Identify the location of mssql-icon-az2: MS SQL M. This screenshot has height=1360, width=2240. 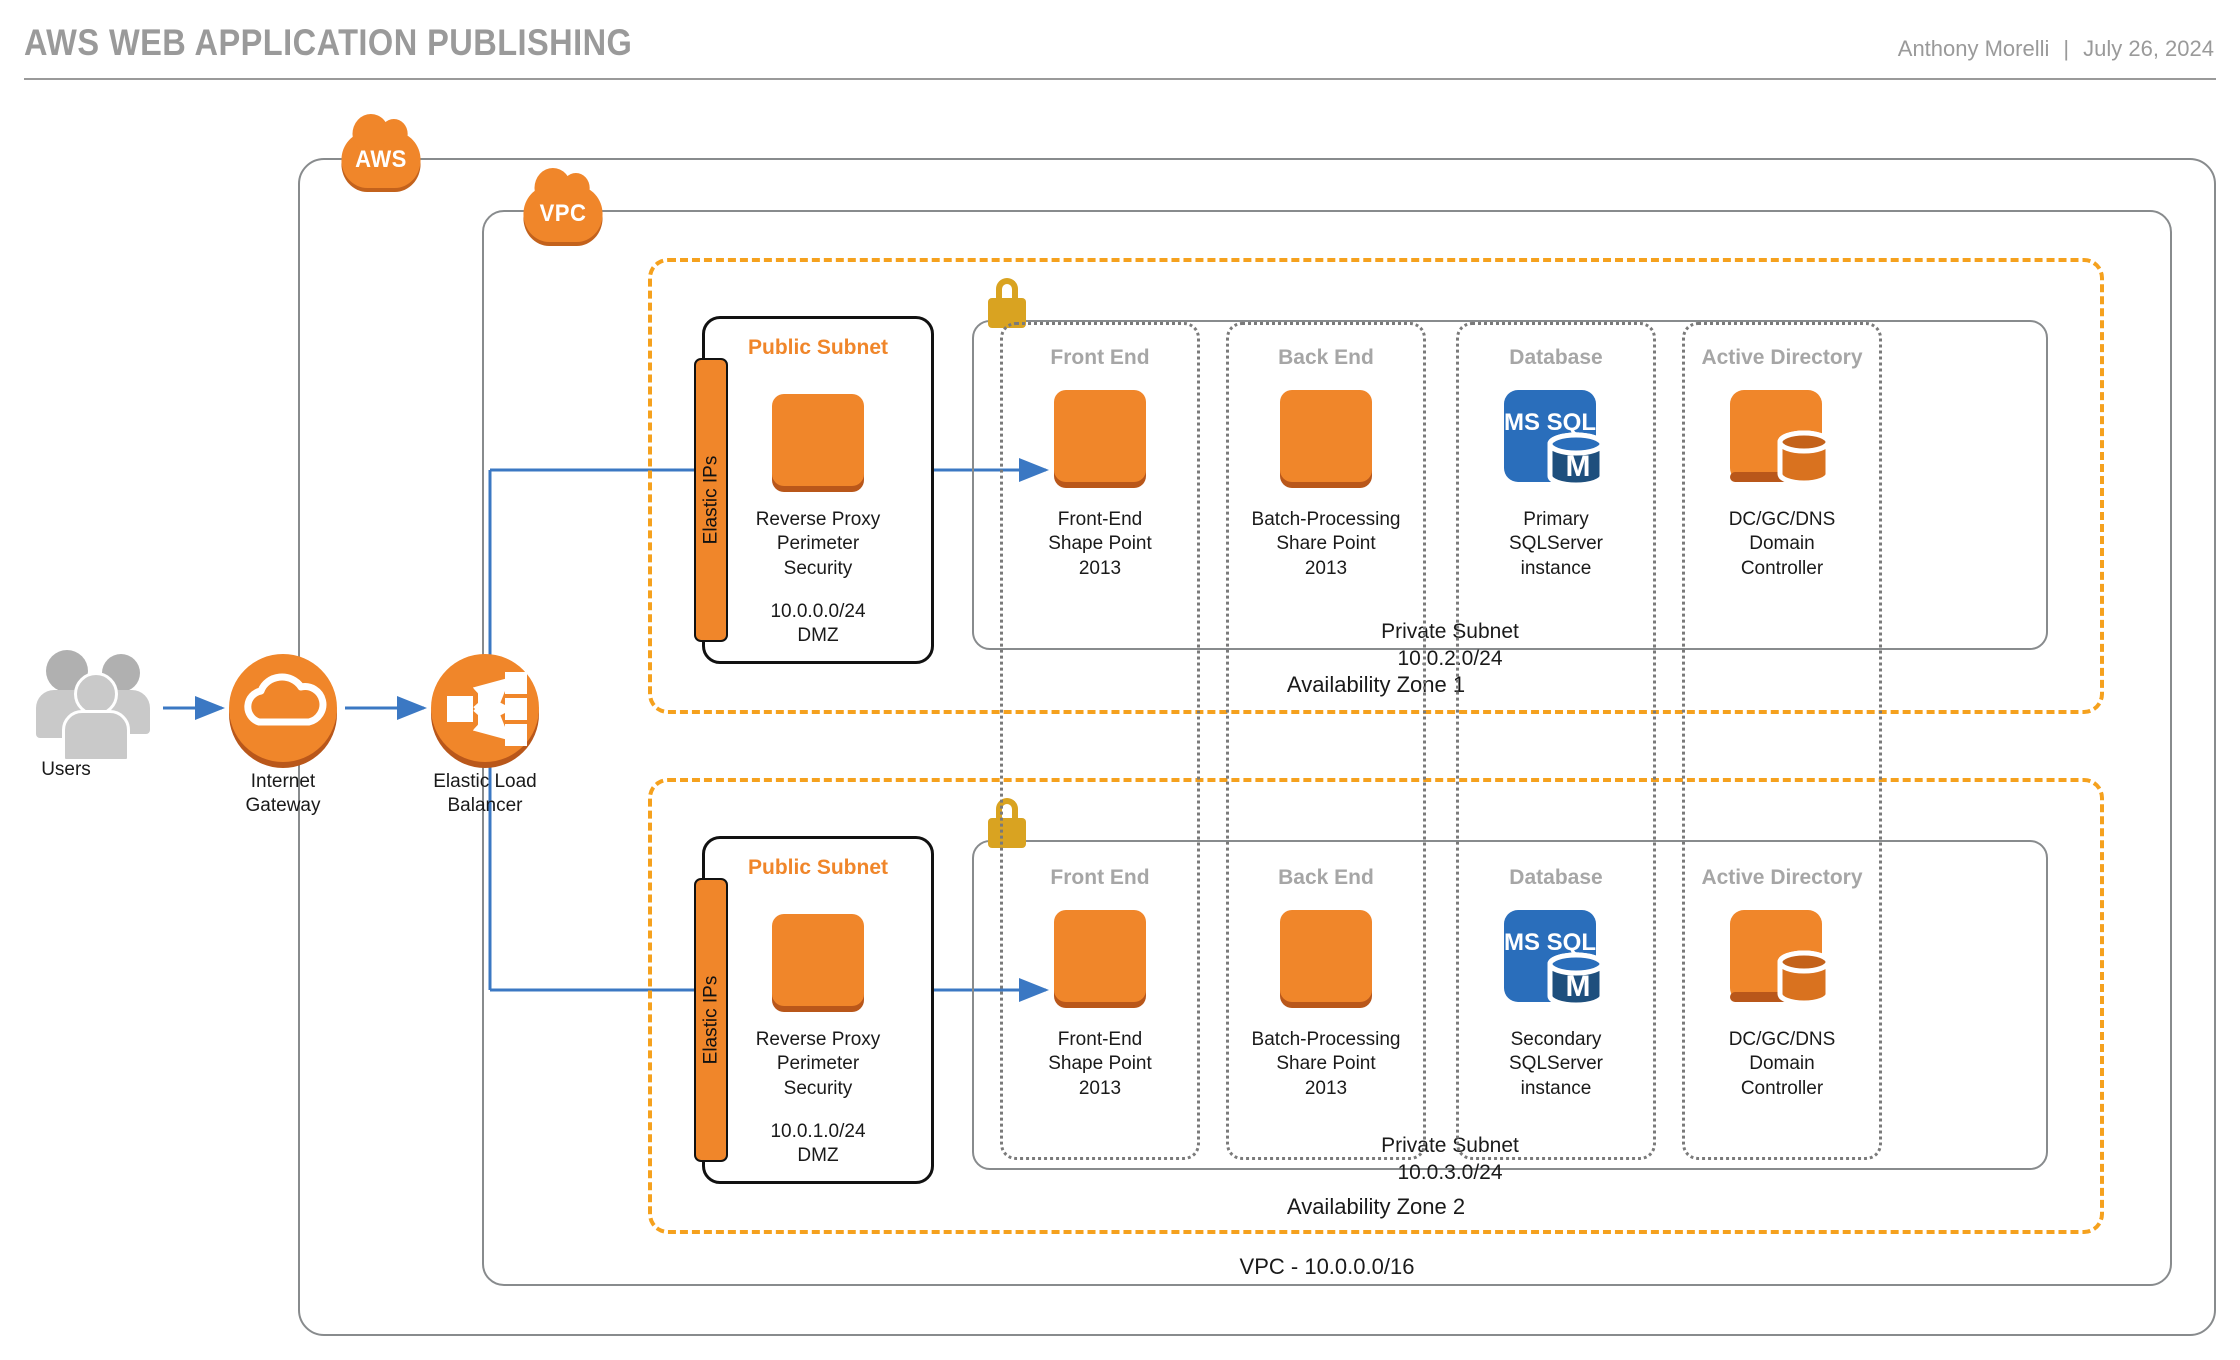
(1555, 964).